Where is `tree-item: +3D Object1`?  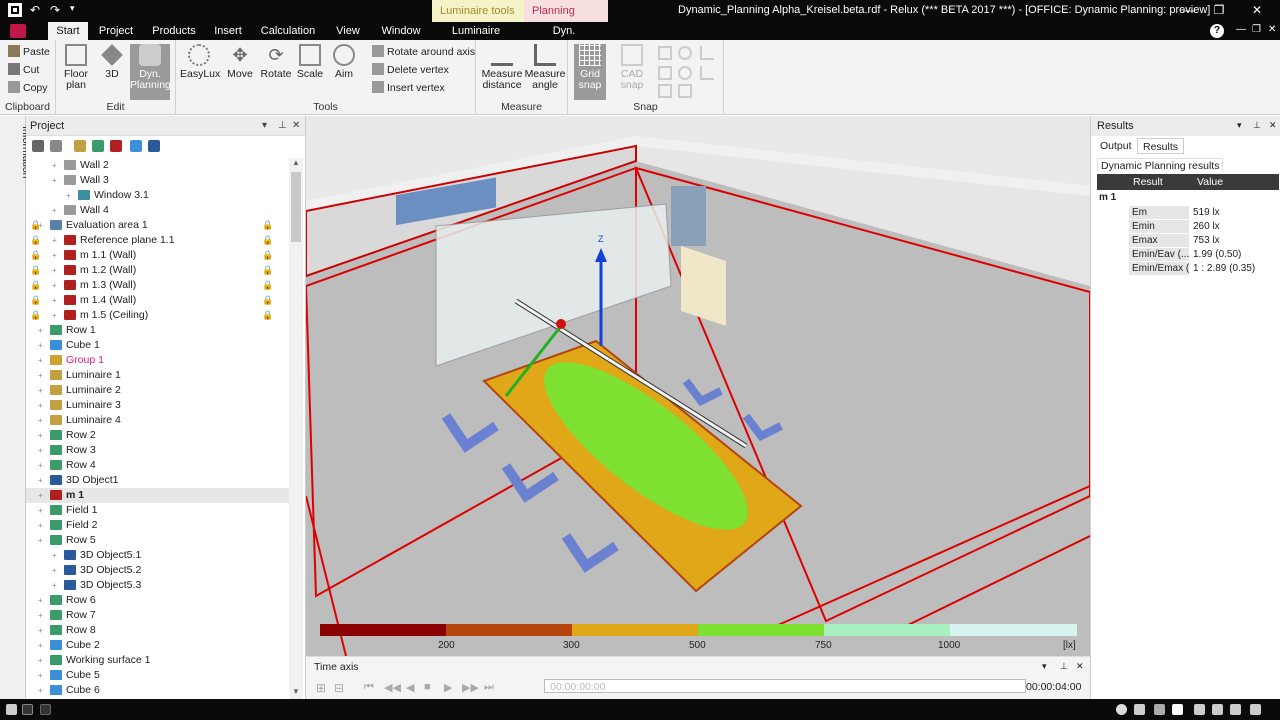
tree-item: +3D Object1 is located at coordinates (158, 480).